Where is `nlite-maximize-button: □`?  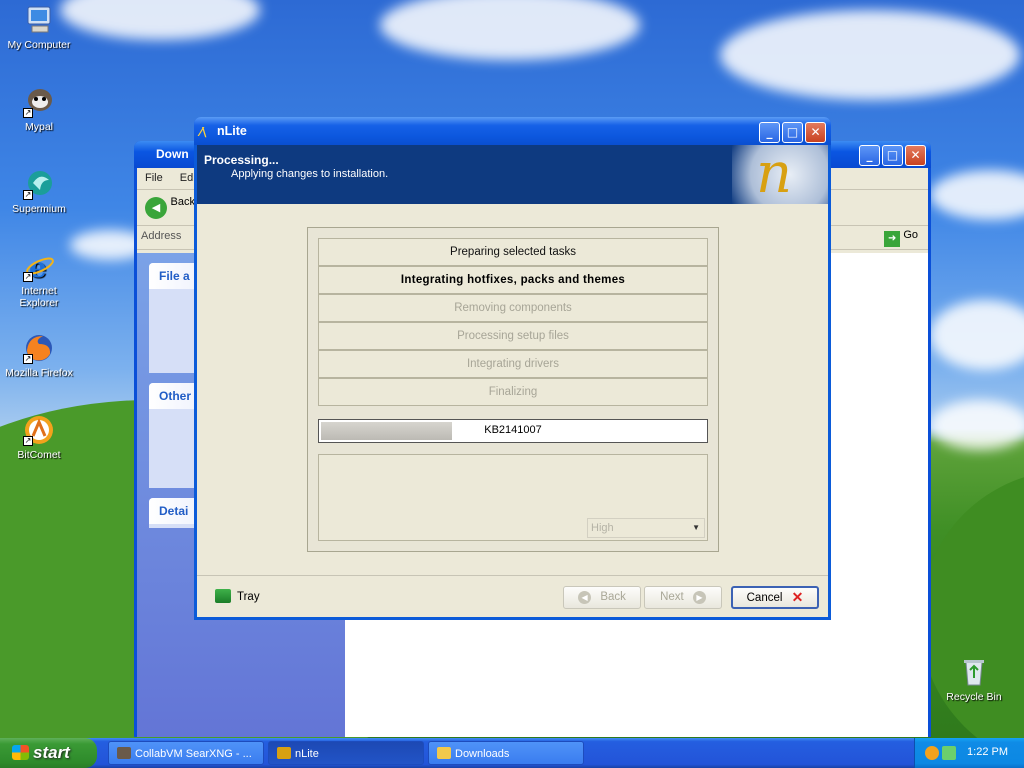 nlite-maximize-button: □ is located at coordinates (792, 132).